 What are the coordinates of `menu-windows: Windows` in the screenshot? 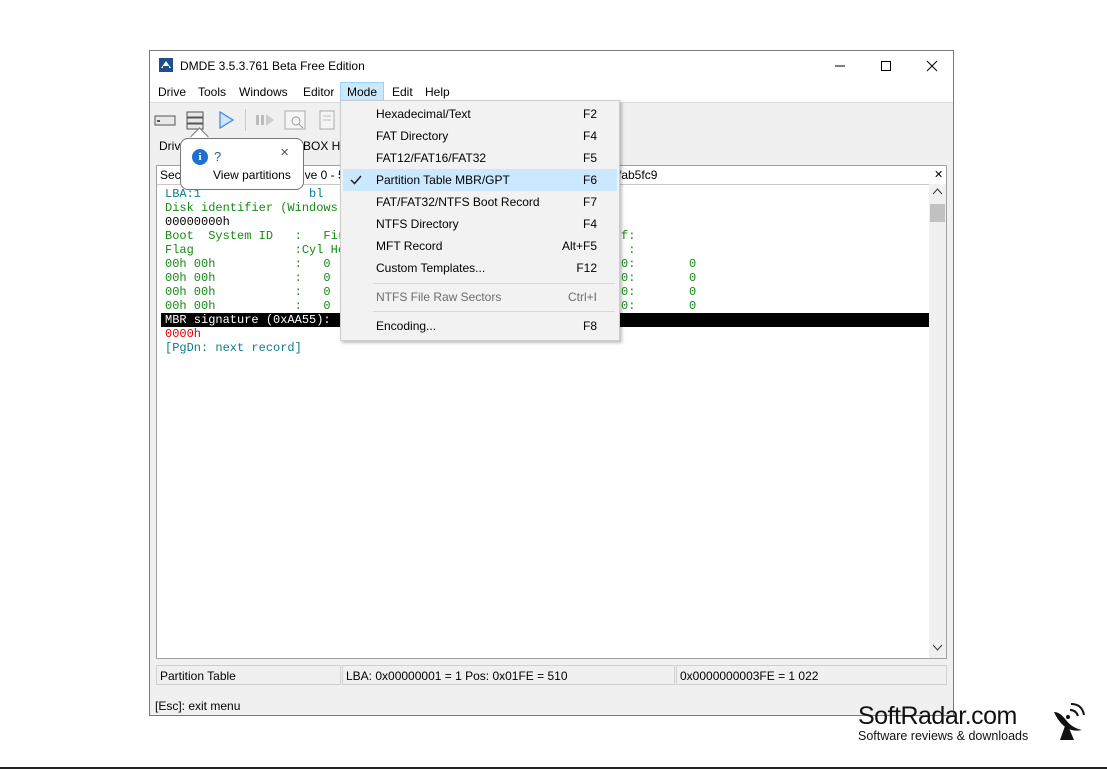 It's located at (263, 92).